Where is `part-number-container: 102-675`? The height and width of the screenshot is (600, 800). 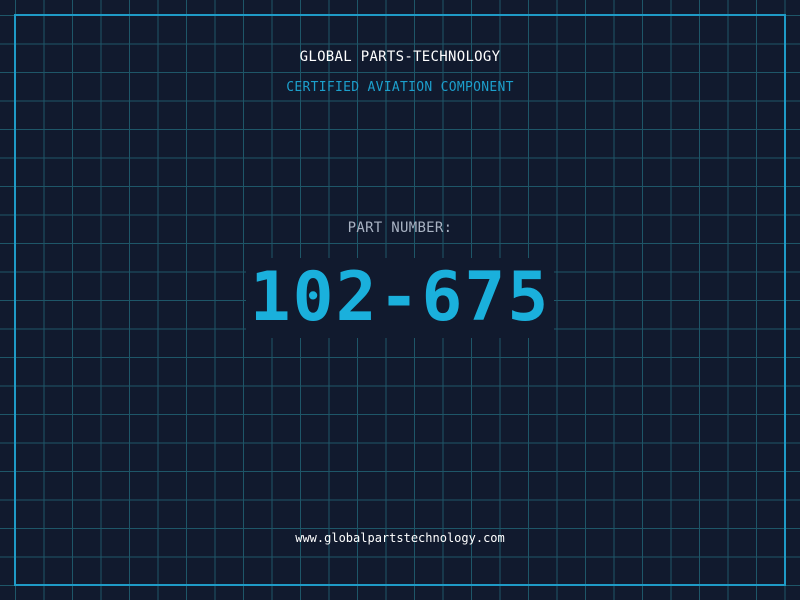
part-number-container: 102-675 is located at coordinates (400, 298).